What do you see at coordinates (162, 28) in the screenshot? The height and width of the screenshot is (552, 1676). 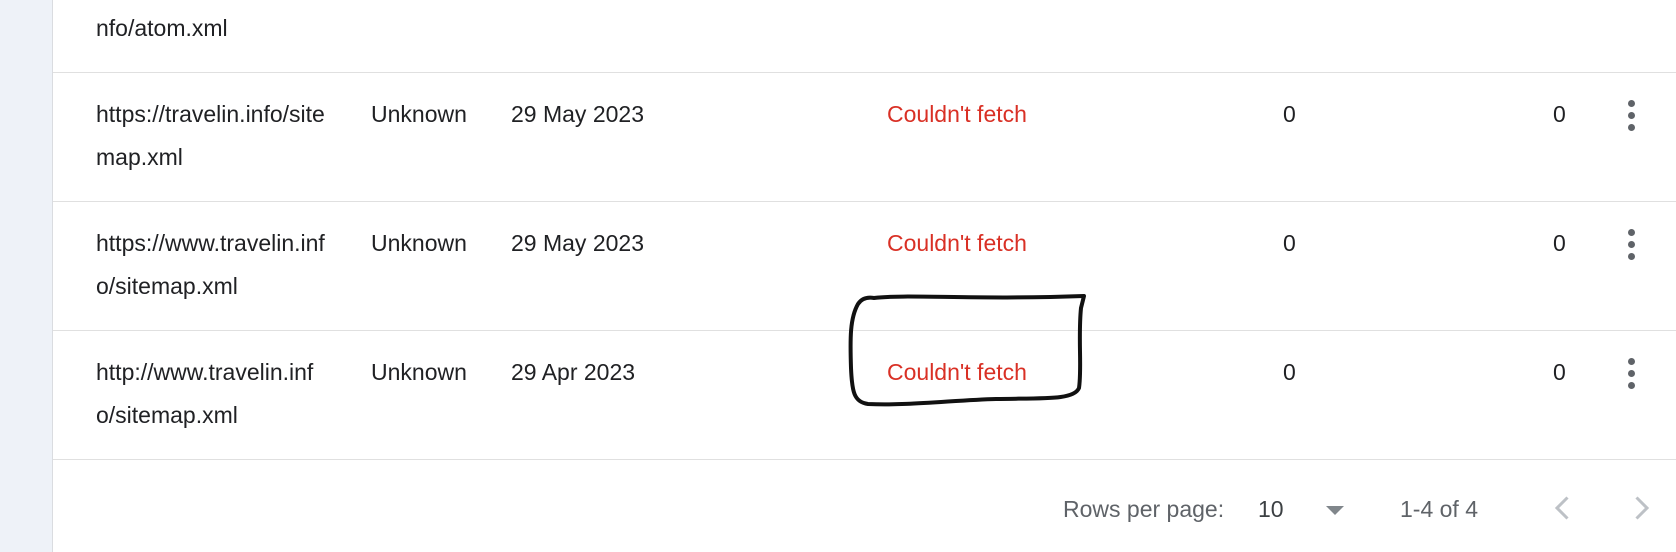 I see `sitemap-url: nfo/atom.xml` at bounding box center [162, 28].